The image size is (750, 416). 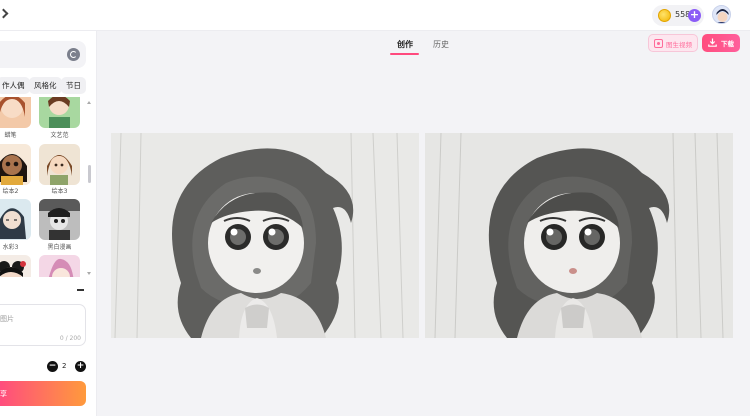 I want to click on style-label: 蜡笔, so click(x=10, y=135).